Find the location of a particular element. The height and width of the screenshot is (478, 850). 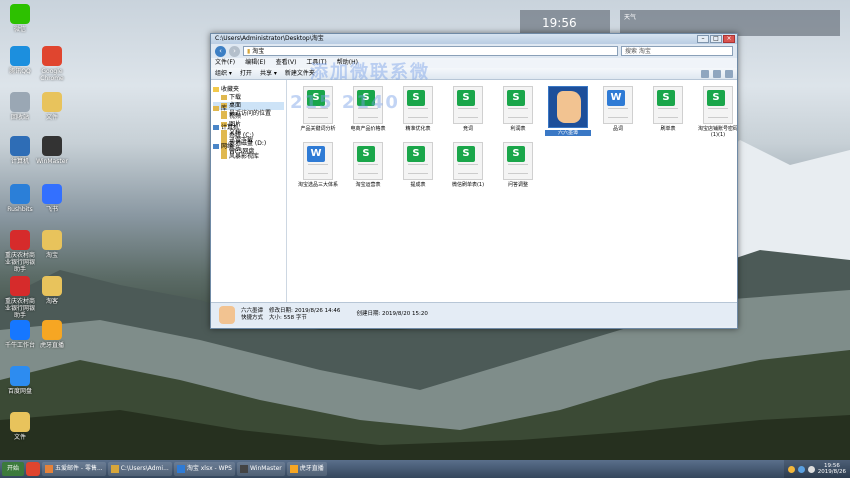

toolbar-button: 共享 ▾ is located at coordinates (268, 73).